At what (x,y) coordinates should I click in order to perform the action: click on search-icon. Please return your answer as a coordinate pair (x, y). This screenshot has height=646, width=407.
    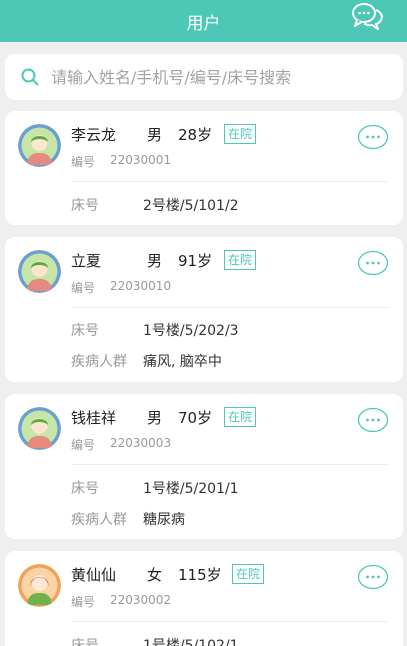
    Looking at the image, I should click on (30, 77).